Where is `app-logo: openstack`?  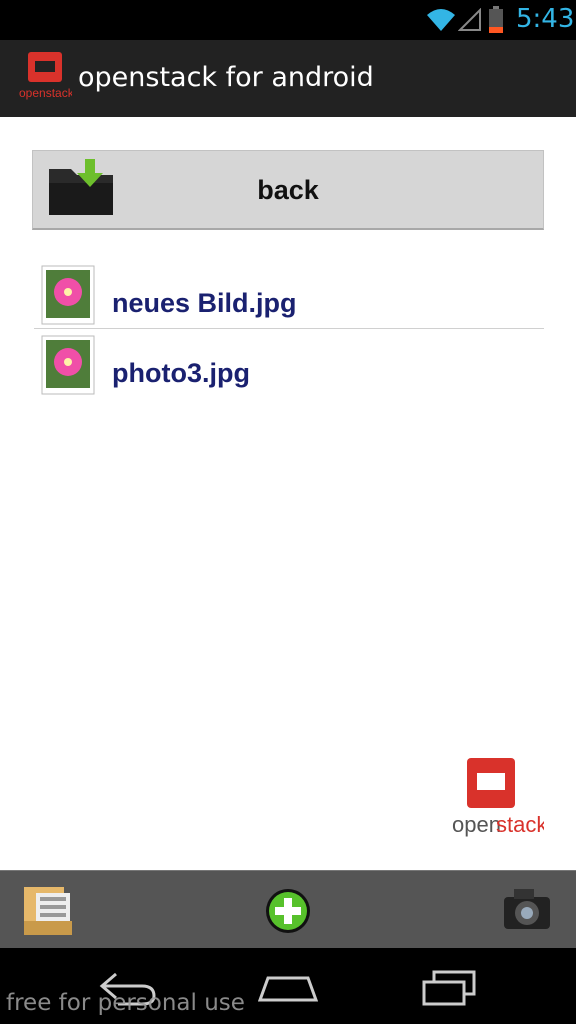 app-logo: openstack is located at coordinates (46, 77).